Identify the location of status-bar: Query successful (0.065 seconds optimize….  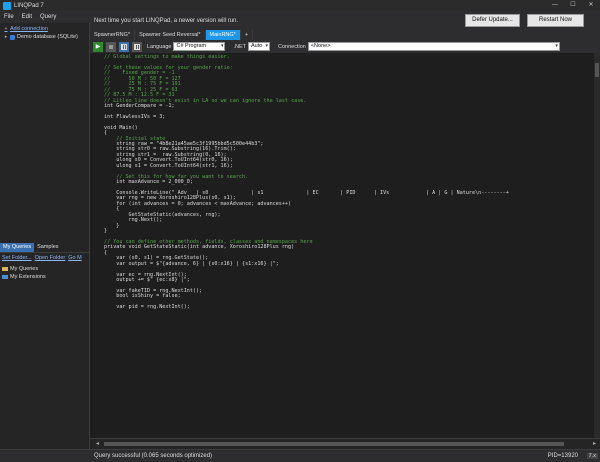
(300, 455).